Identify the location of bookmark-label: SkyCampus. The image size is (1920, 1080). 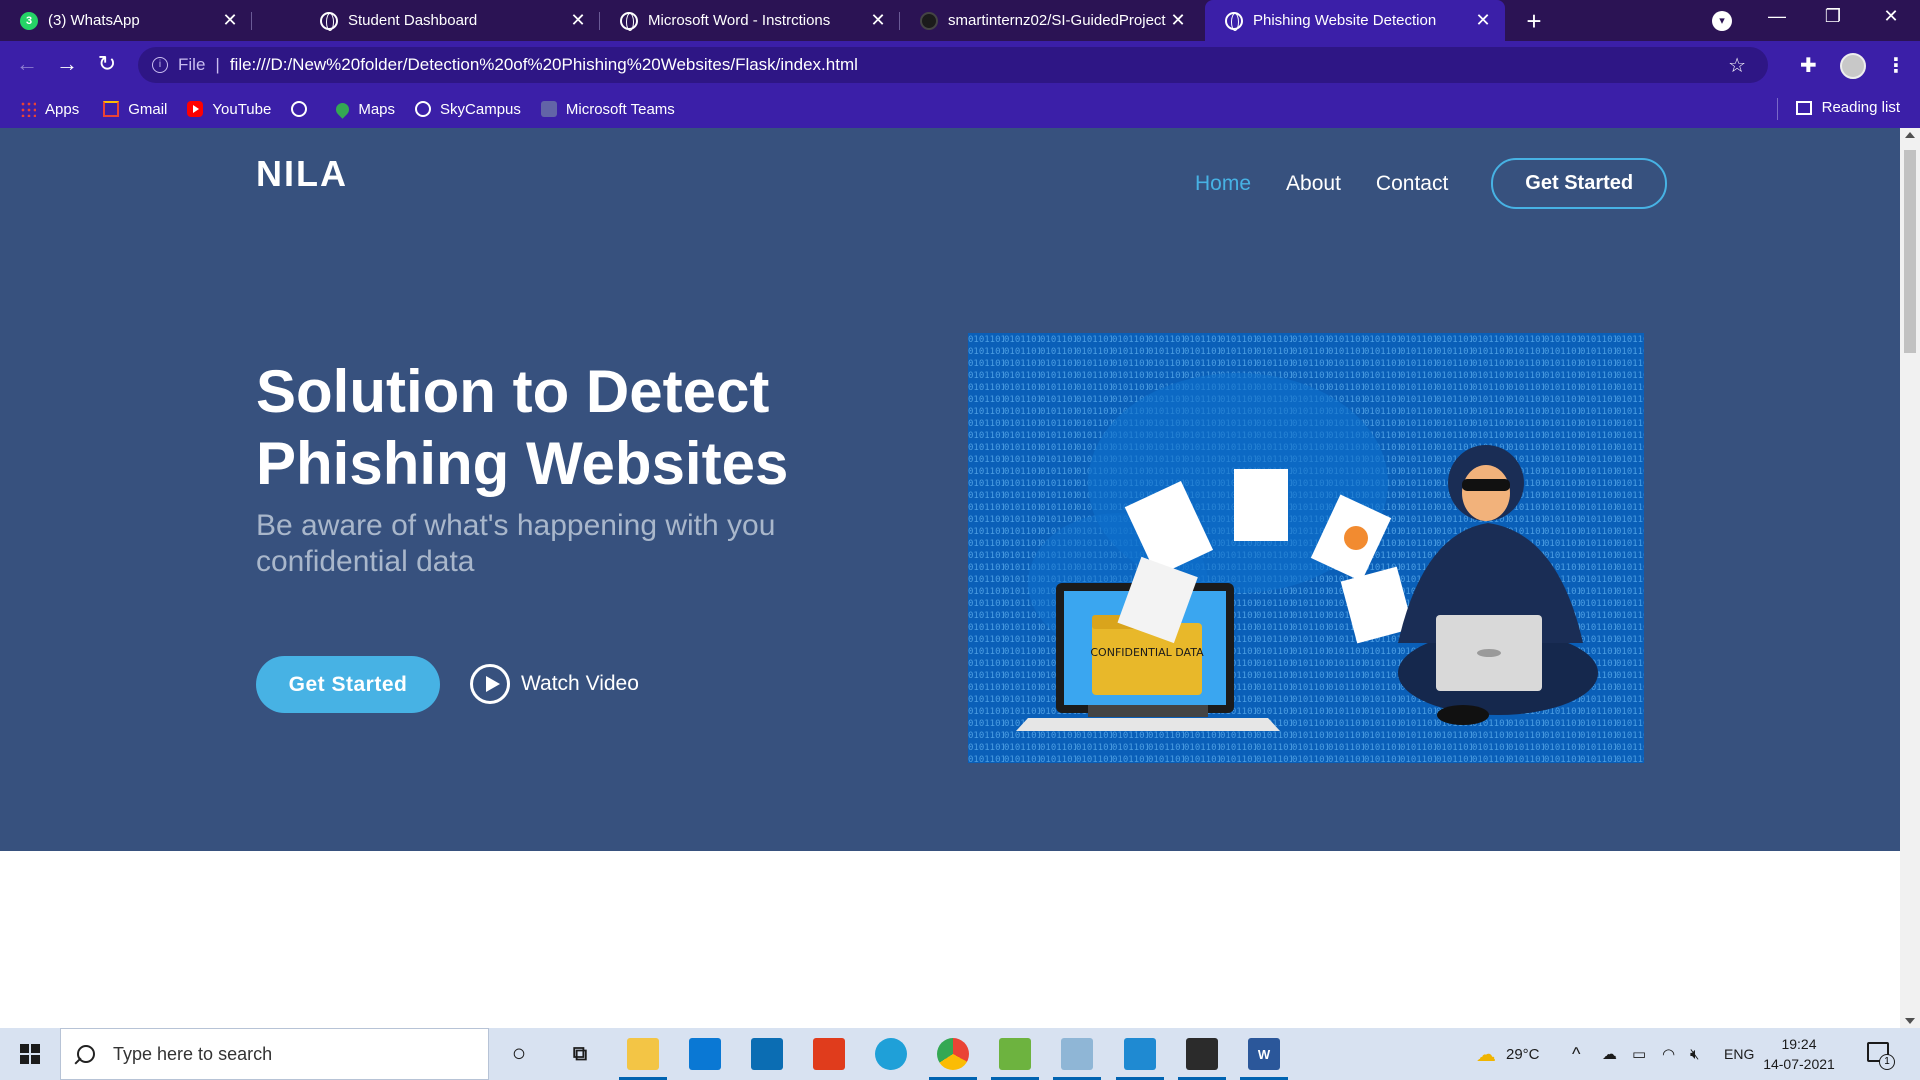
(480, 109).